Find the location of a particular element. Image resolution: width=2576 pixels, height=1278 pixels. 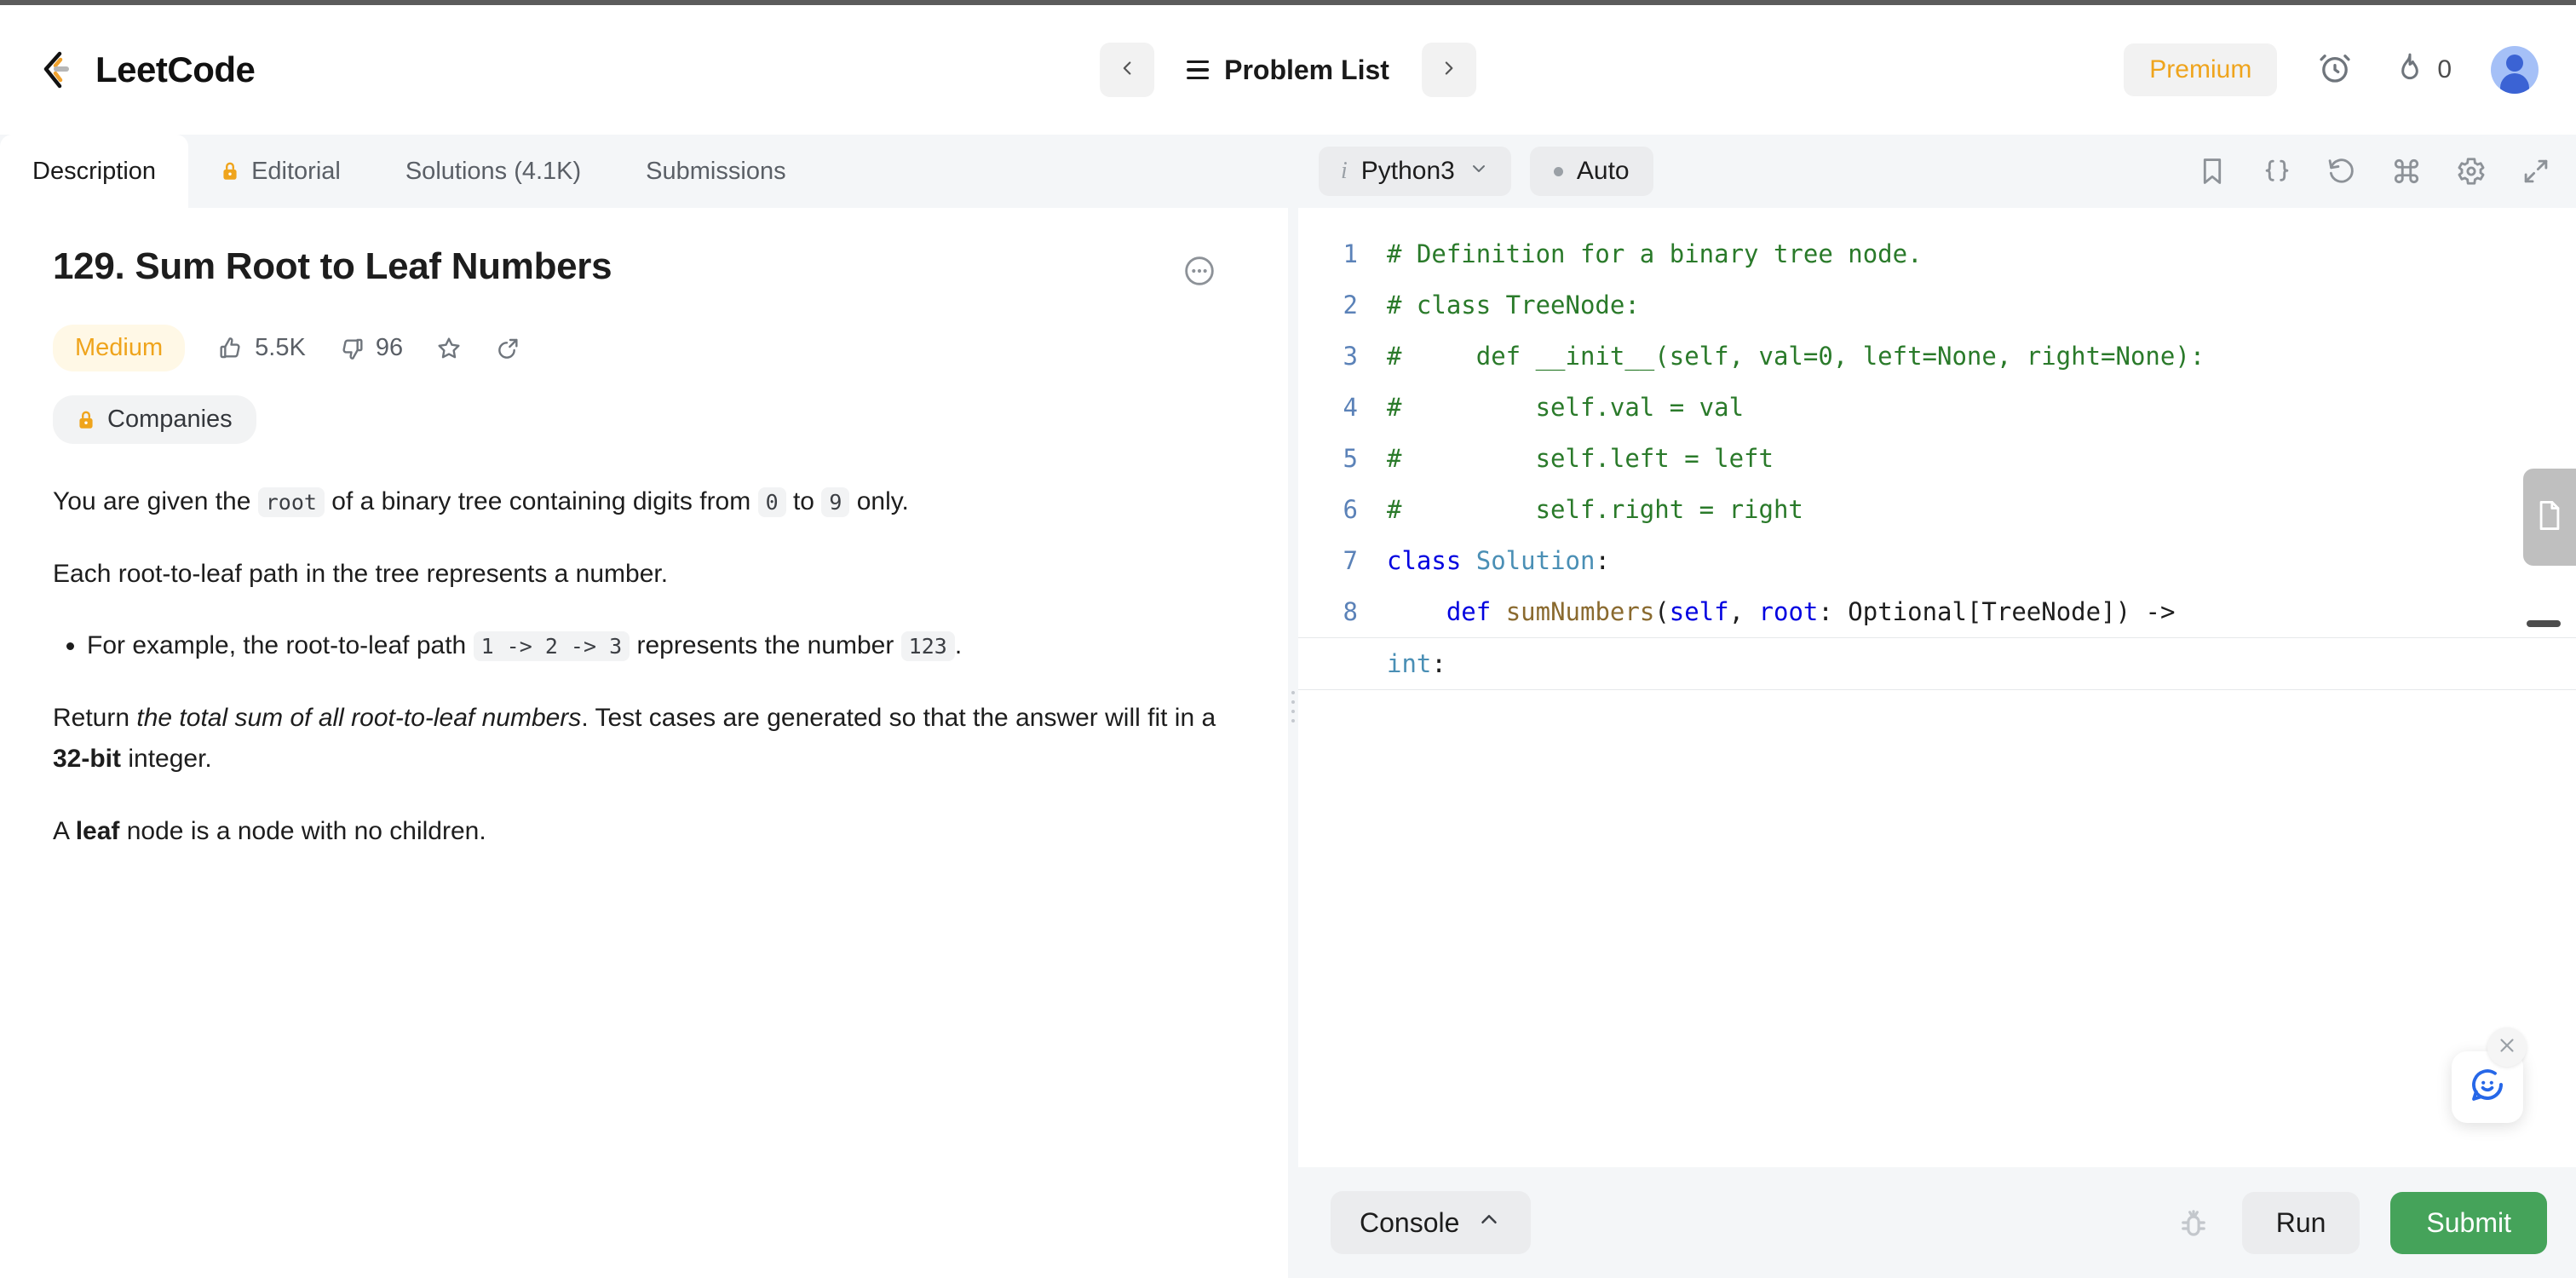

likes-count: 5.5K is located at coordinates (280, 347).